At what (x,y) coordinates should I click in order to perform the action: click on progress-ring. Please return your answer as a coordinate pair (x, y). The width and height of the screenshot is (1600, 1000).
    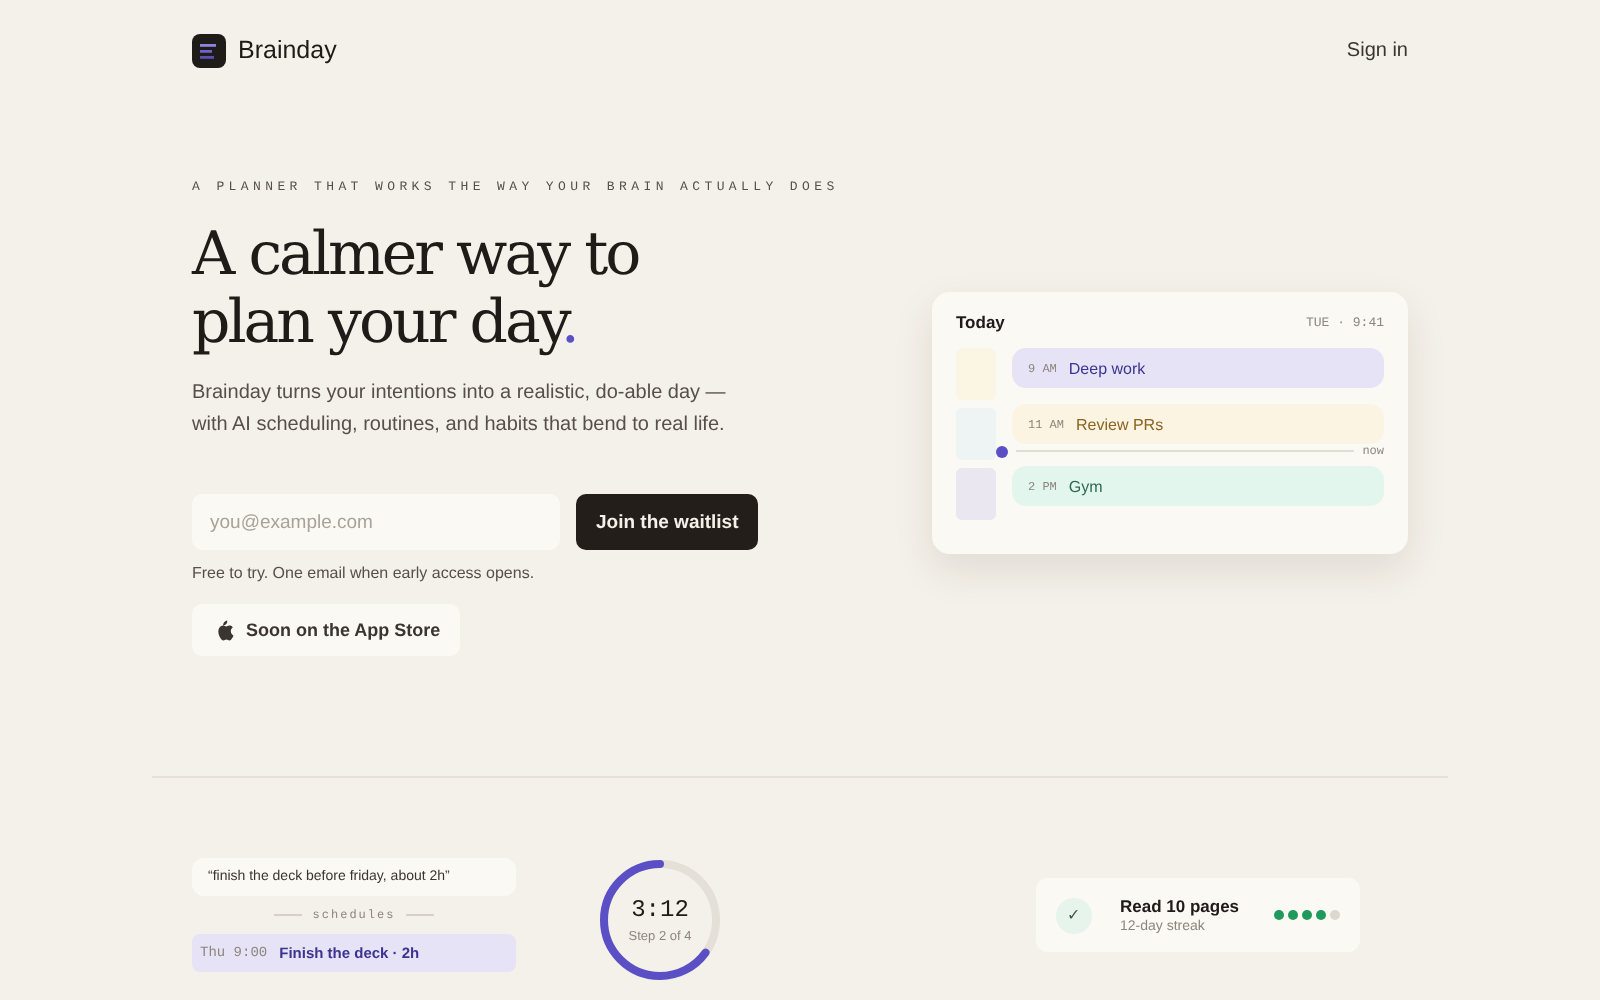
    Looking at the image, I should click on (660, 920).